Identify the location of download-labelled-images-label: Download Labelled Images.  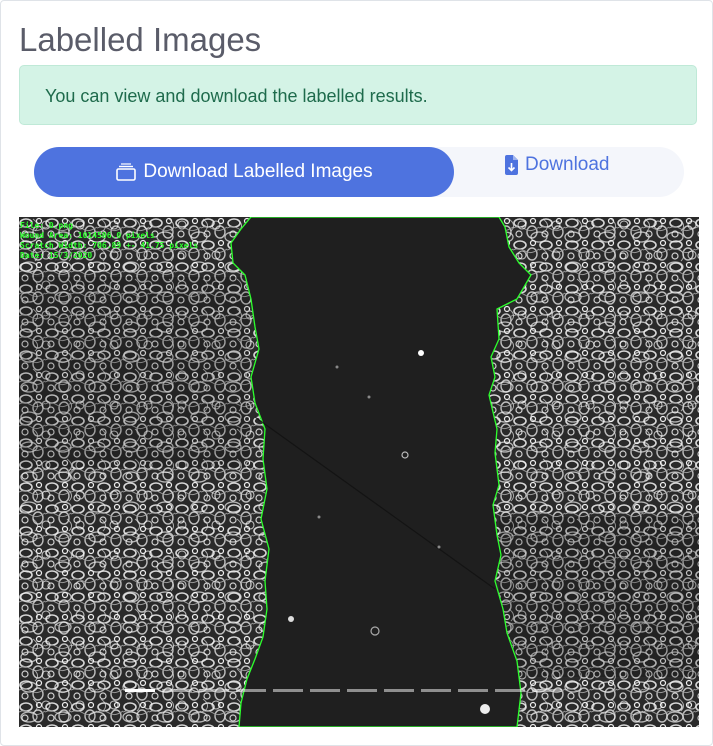
(258, 171).